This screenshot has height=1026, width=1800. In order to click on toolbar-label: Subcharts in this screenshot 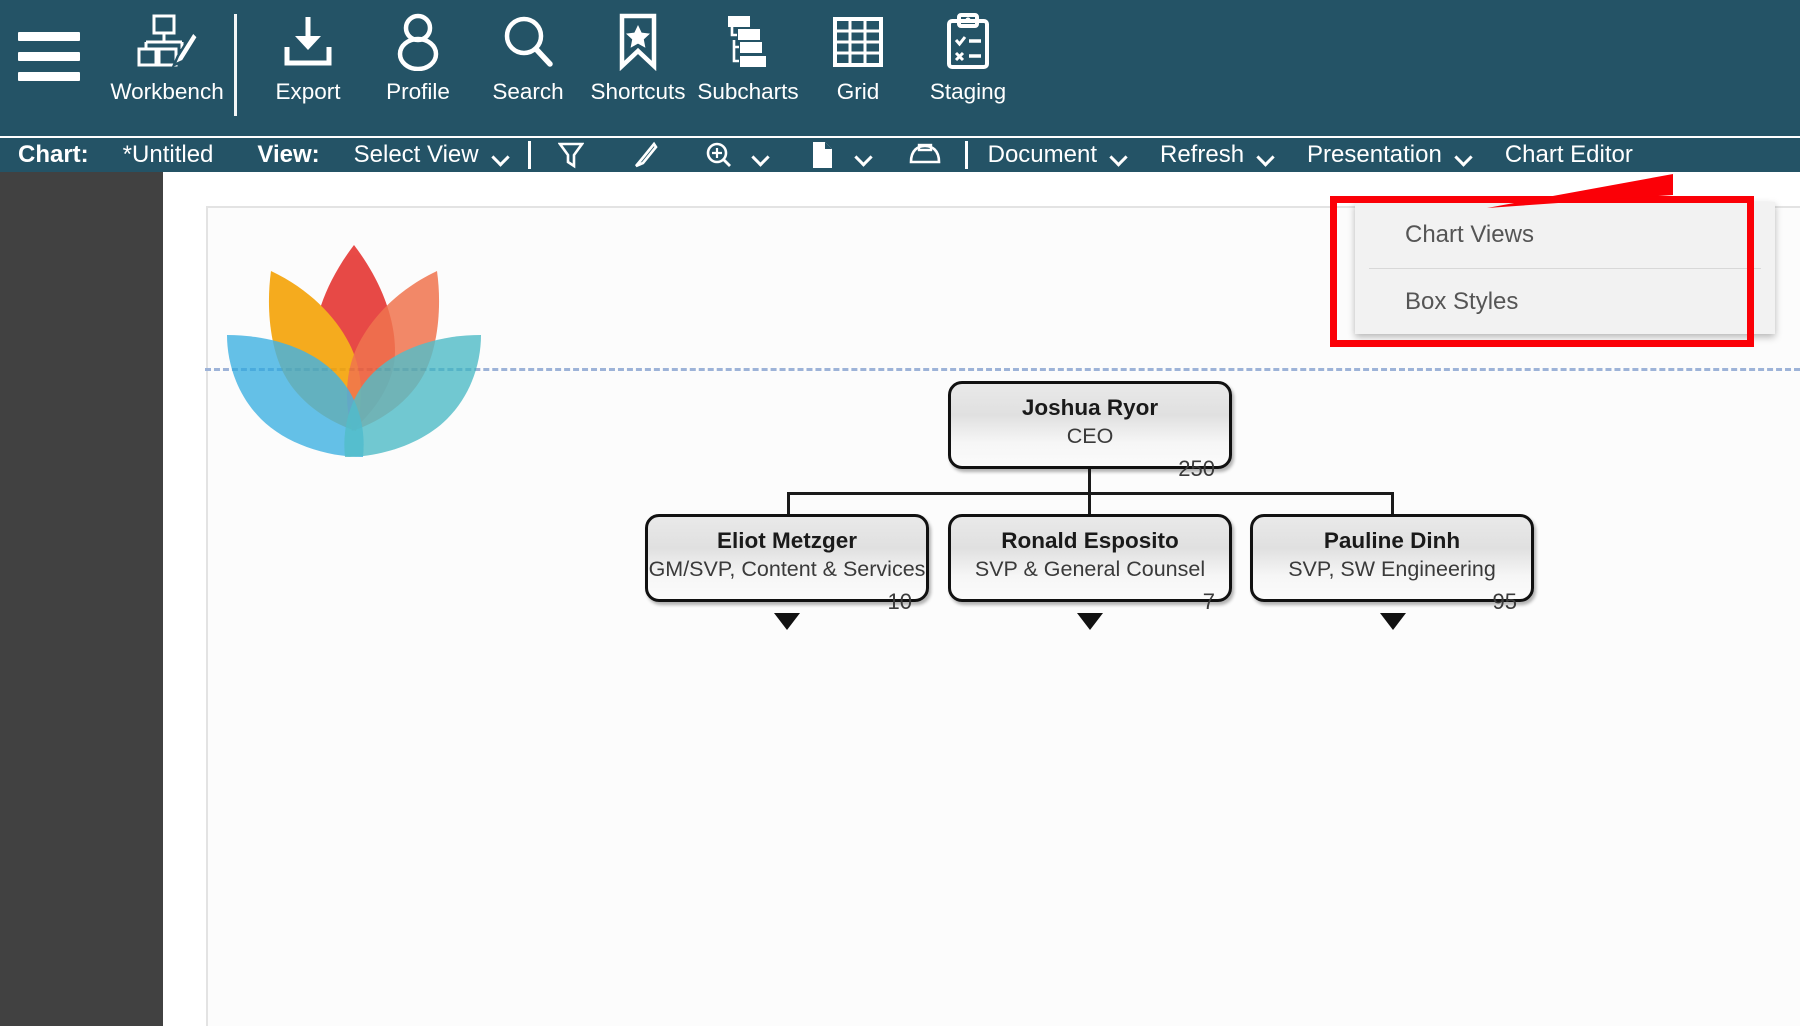, I will do `click(748, 91)`.